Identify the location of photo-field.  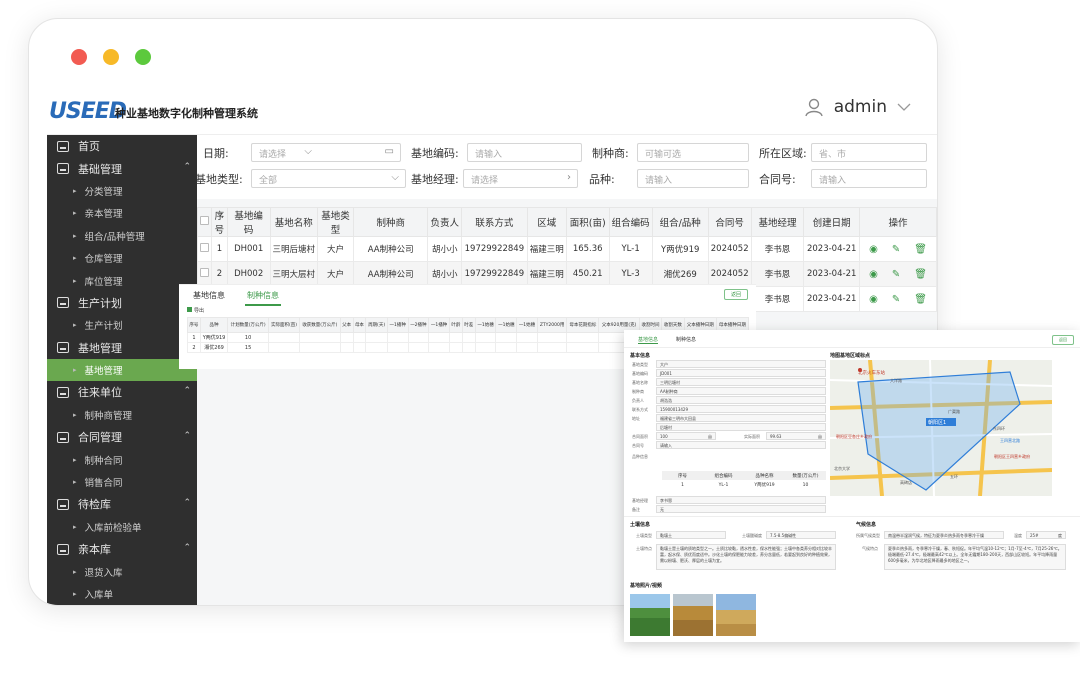
(736, 615).